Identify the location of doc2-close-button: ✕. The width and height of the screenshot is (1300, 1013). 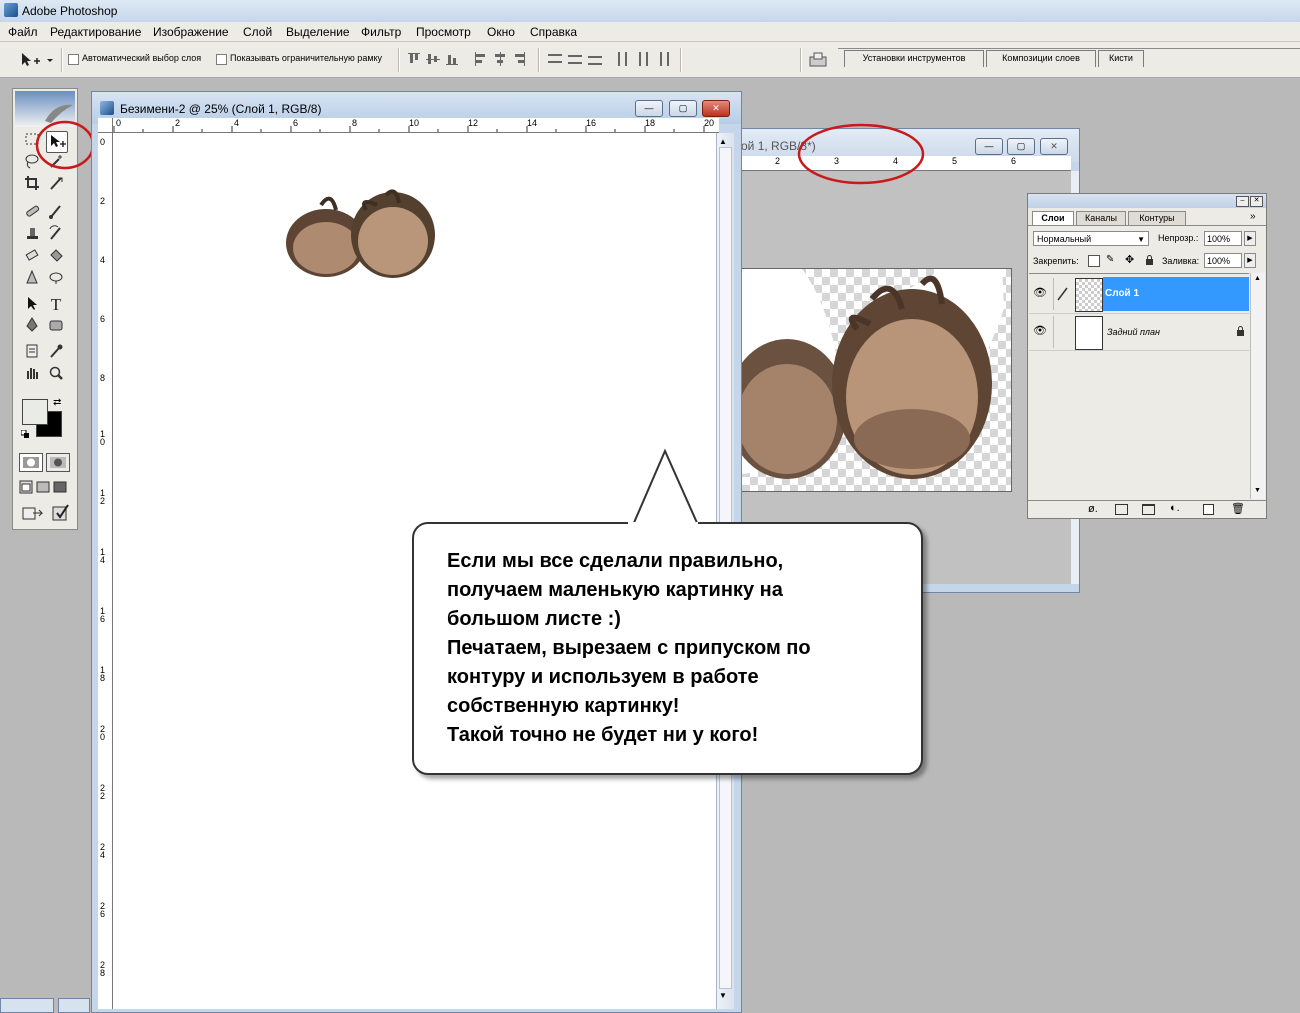
(1054, 146).